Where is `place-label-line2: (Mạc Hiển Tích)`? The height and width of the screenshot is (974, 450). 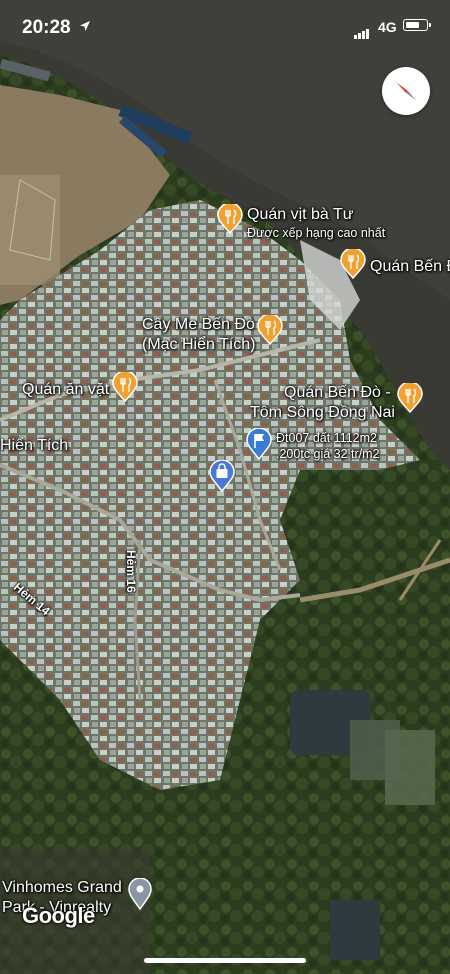
place-label-line2: (Mạc Hiển Tích) is located at coordinates (199, 344).